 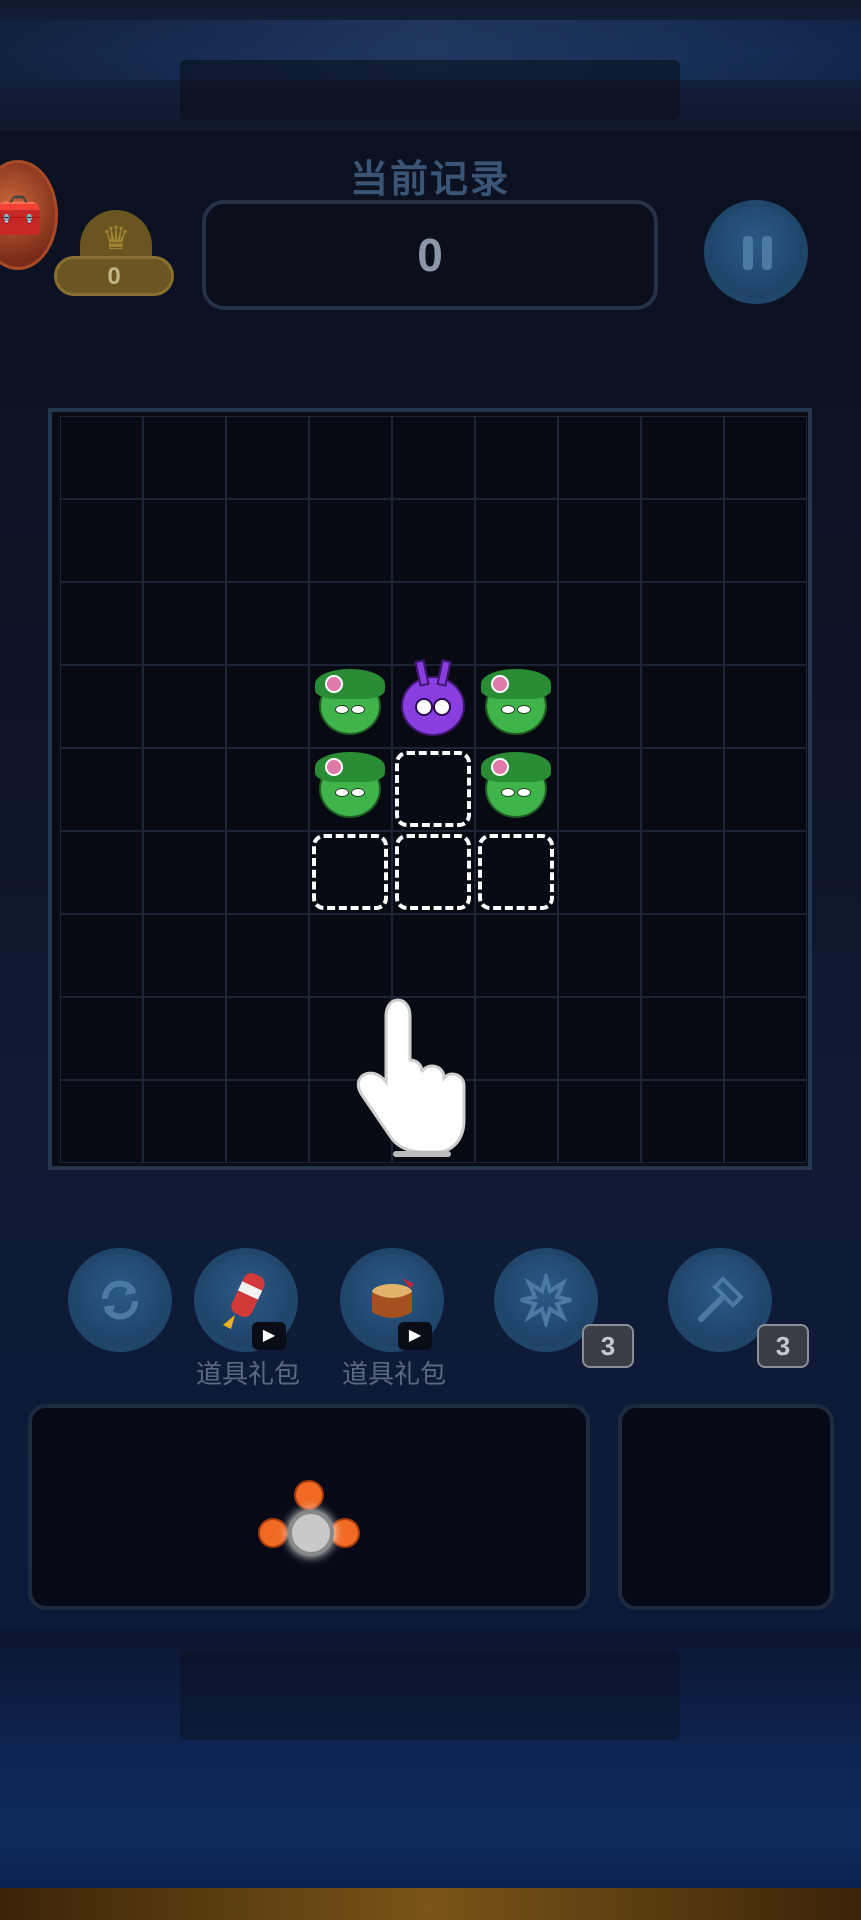 I want to click on score-display: 0, so click(x=430, y=255).